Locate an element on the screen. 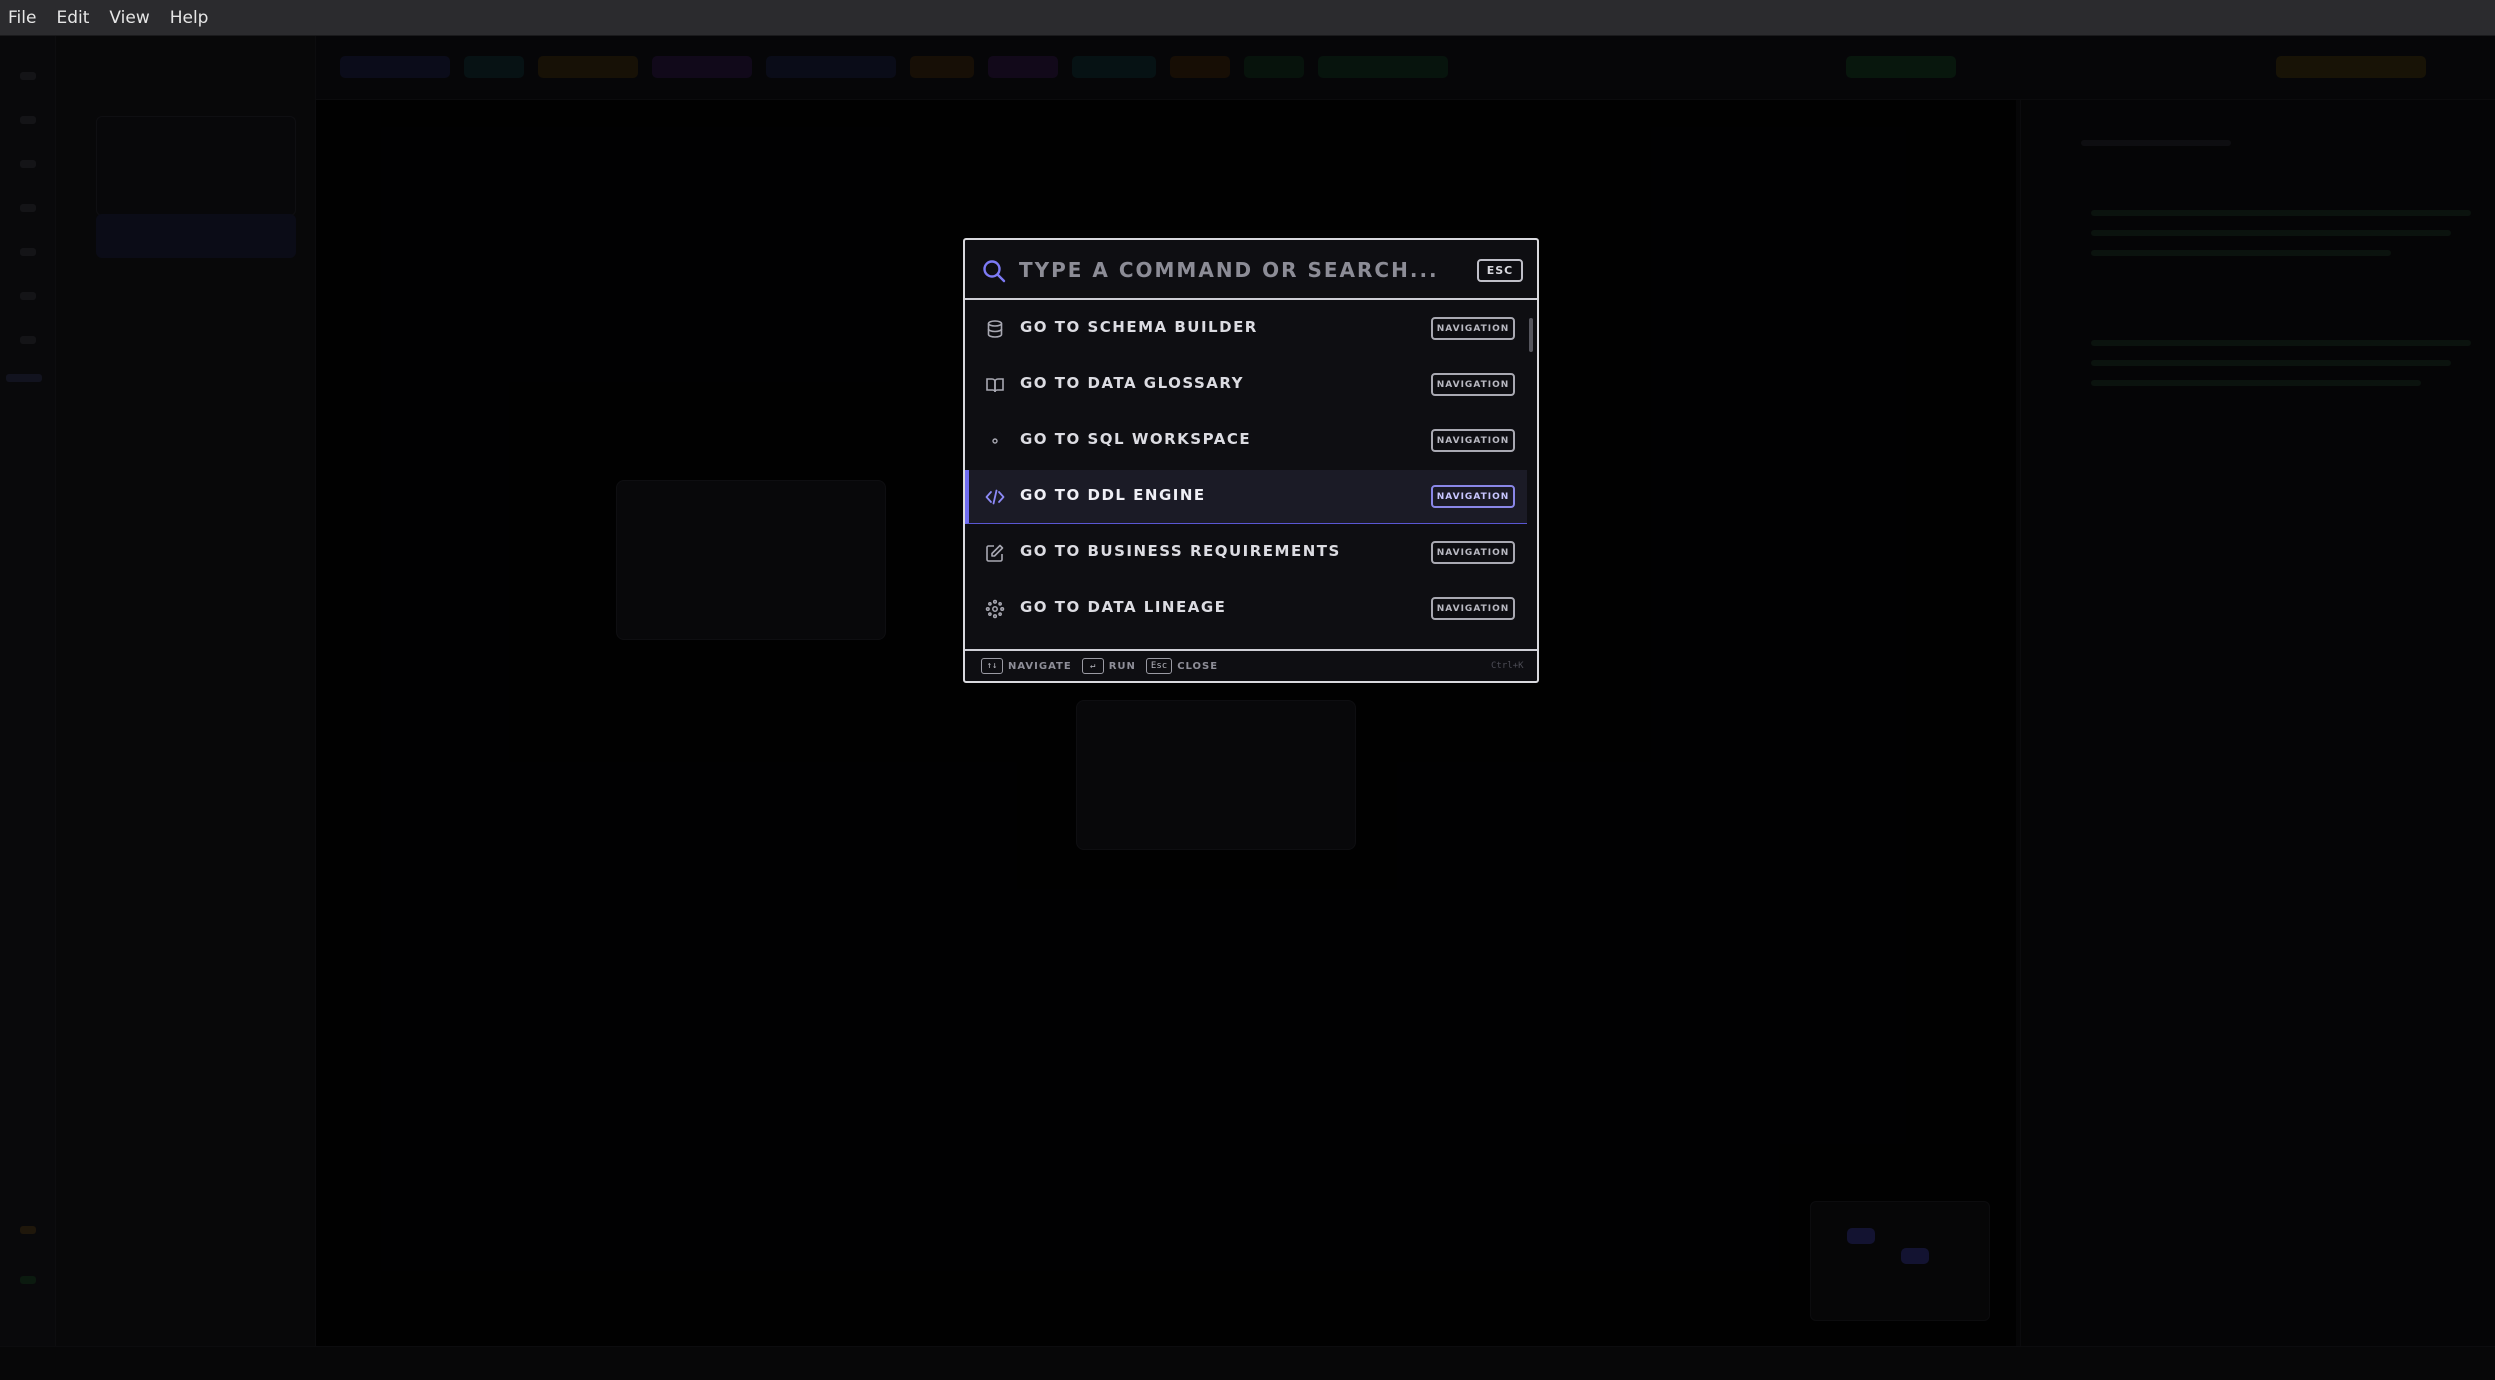 The height and width of the screenshot is (1380, 2495). command-palette: ESC GO TO SCHEMA BUILDER NAVIGATION is located at coordinates (1251, 460).